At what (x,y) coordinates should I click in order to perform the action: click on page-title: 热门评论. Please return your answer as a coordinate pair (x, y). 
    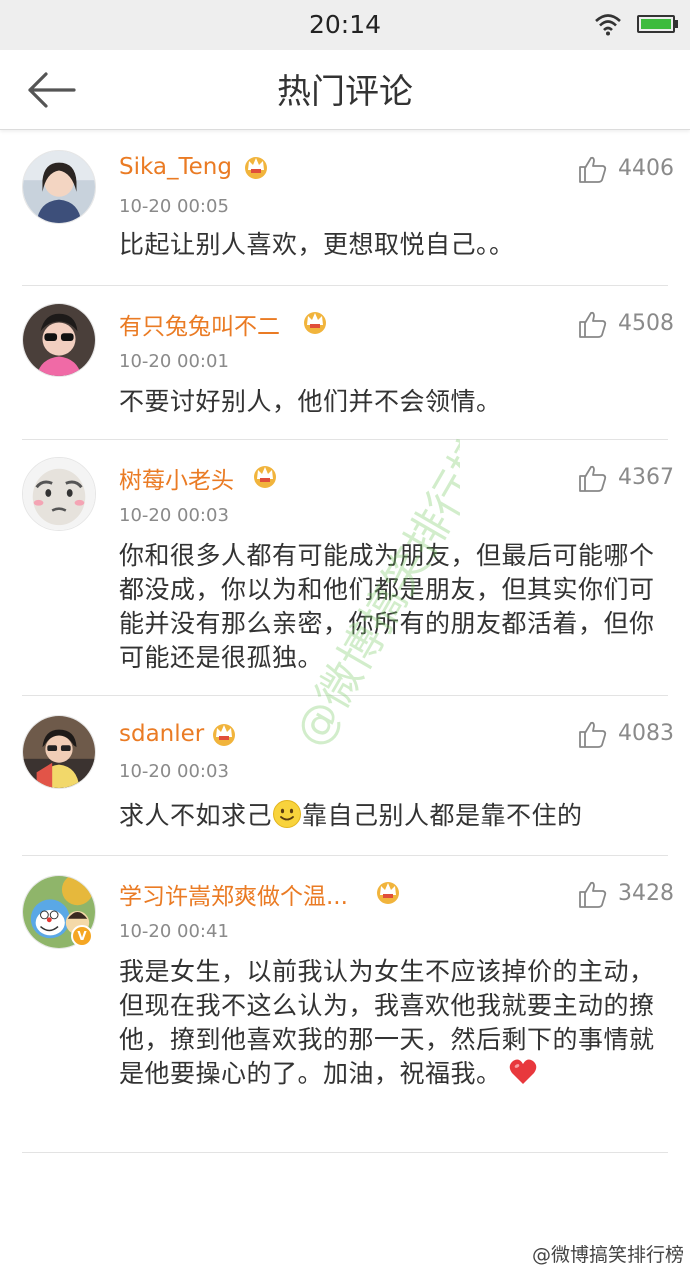
    Looking at the image, I should click on (345, 92).